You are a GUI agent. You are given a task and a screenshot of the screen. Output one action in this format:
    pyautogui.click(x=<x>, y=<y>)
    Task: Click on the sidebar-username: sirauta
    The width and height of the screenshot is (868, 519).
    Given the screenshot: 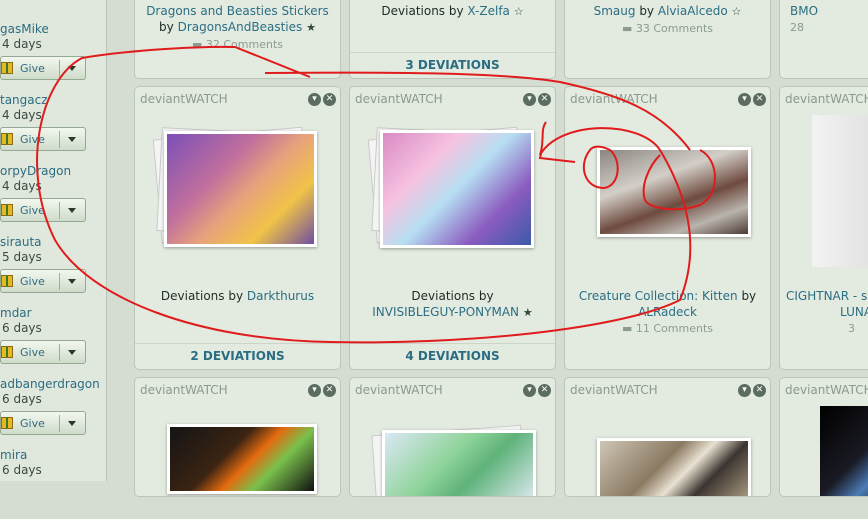 What is the action you would take?
    pyautogui.click(x=21, y=242)
    